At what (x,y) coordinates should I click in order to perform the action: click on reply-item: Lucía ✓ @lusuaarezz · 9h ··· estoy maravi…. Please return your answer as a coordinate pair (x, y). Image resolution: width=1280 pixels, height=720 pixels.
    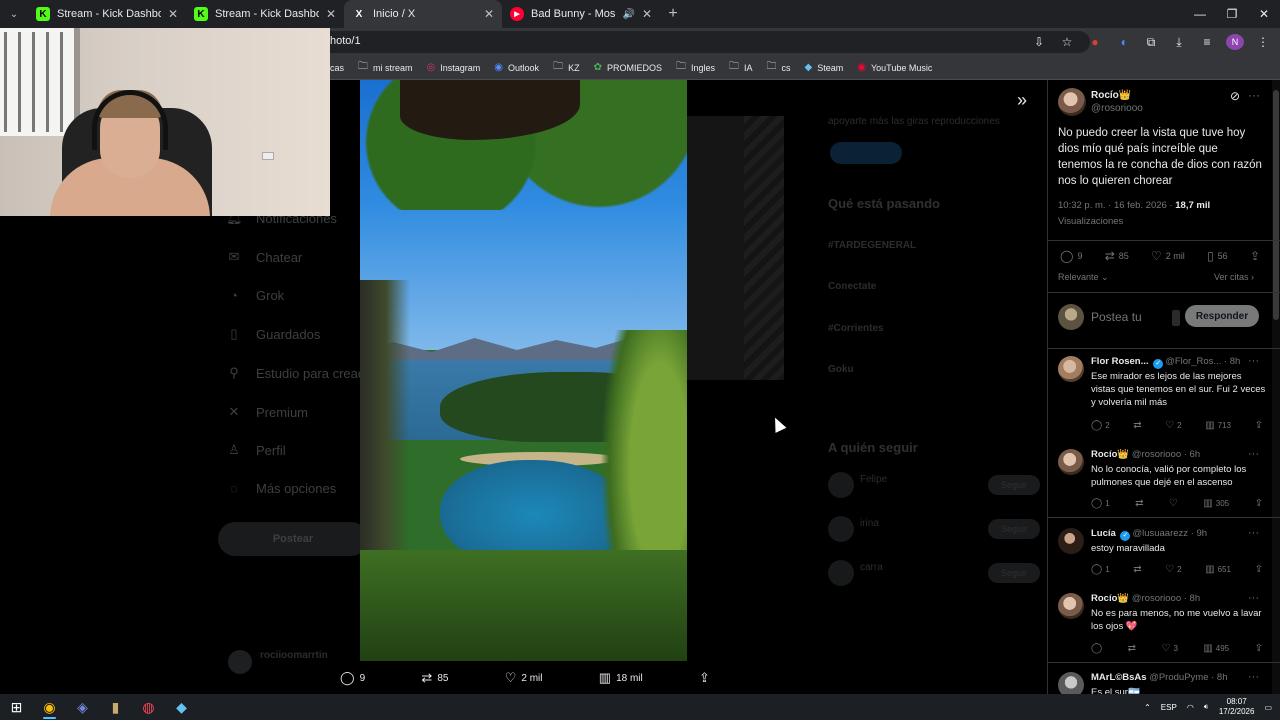
    Looking at the image, I should click on (1164, 552).